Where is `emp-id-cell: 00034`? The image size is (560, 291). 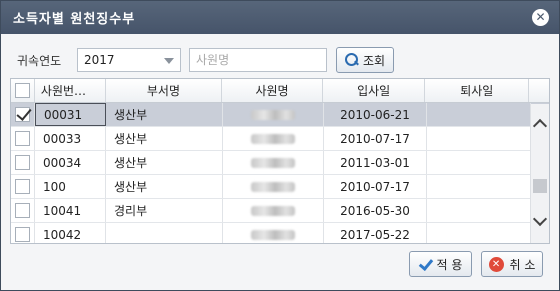 emp-id-cell: 00034 is located at coordinates (70, 162).